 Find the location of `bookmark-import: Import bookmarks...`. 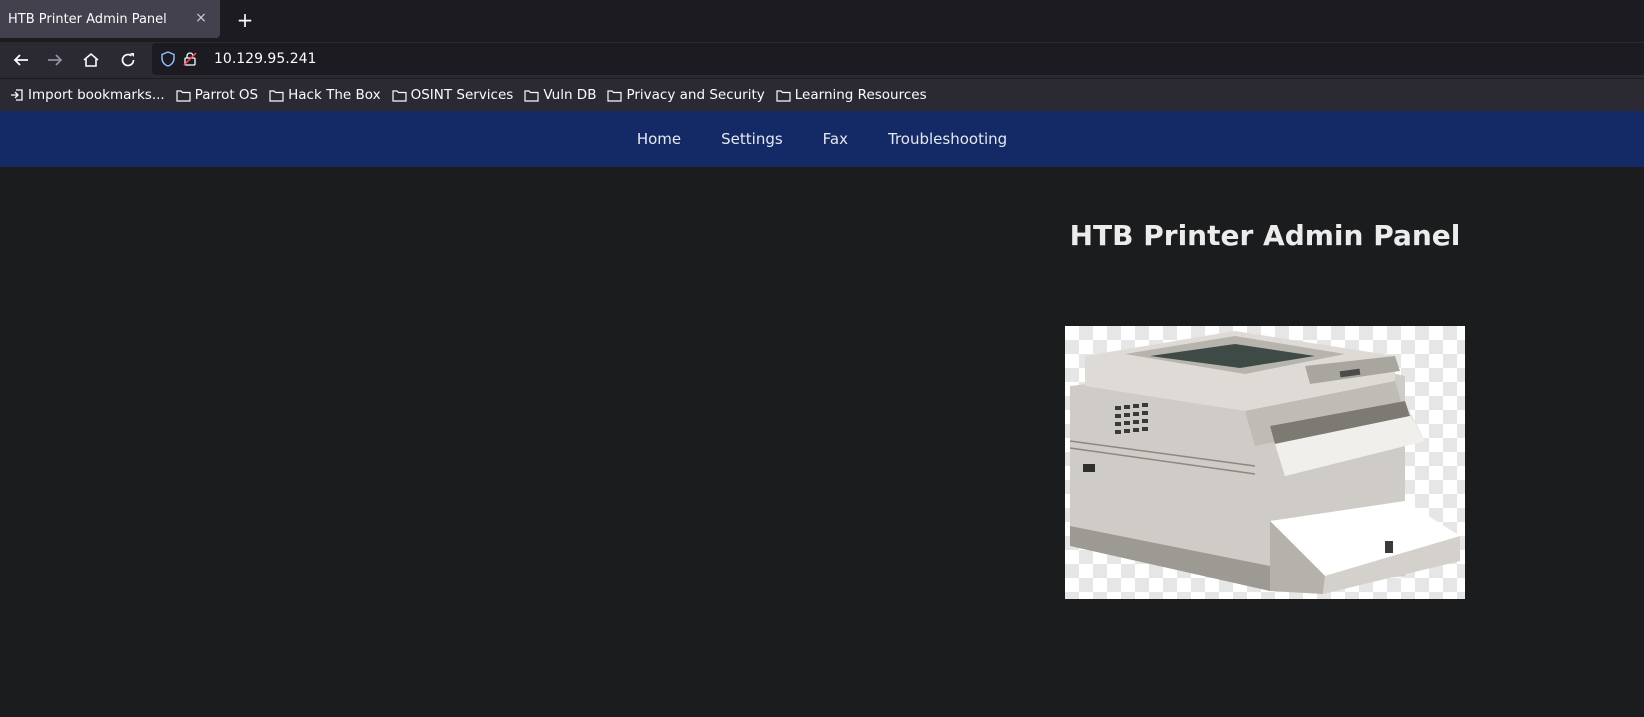

bookmark-import: Import bookmarks... is located at coordinates (87, 95).